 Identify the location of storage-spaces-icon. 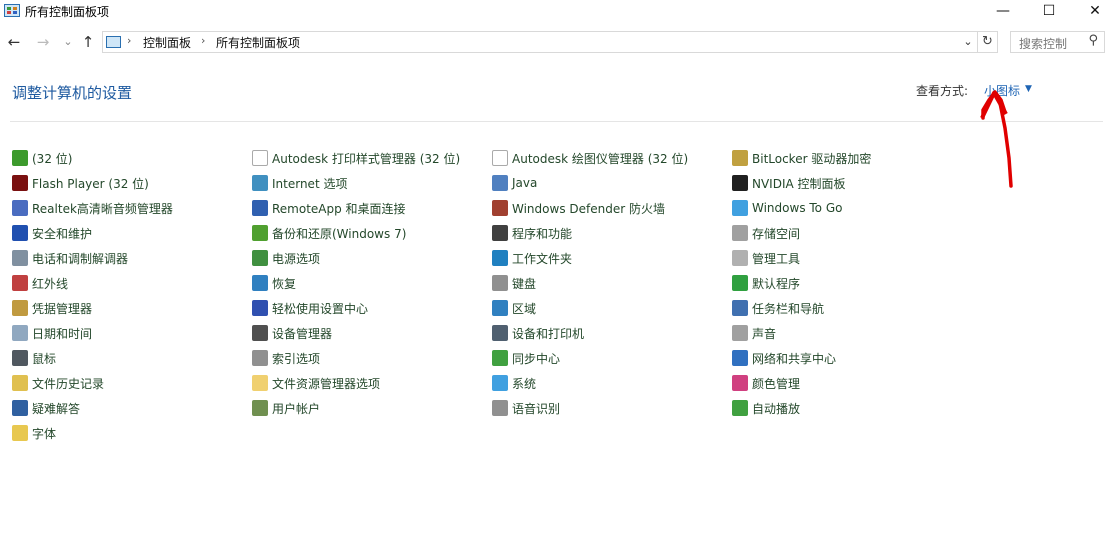
(740, 233).